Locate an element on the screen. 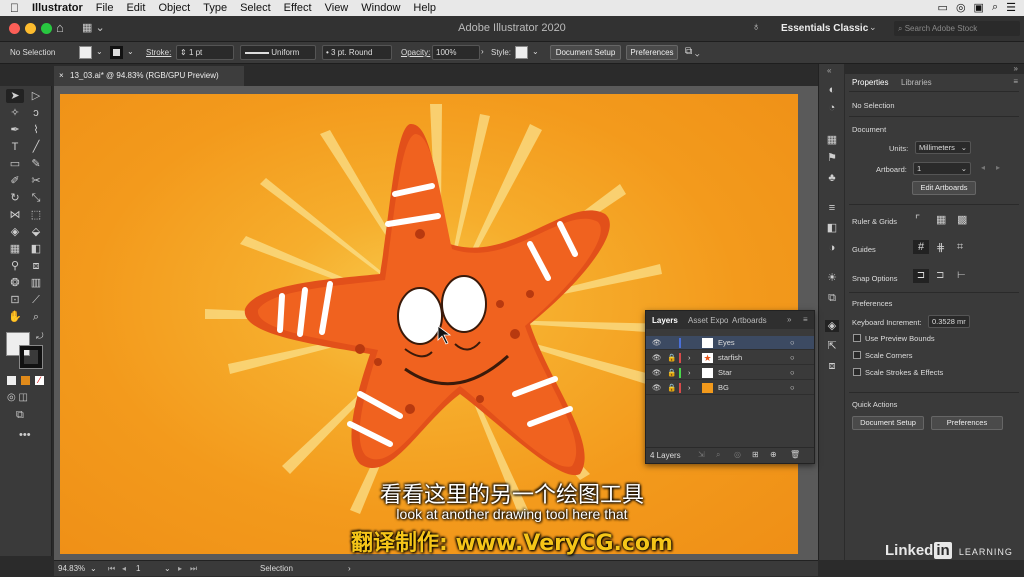 The height and width of the screenshot is (577, 1024). brushes-panel-icon: ⚑ is located at coordinates (832, 158).